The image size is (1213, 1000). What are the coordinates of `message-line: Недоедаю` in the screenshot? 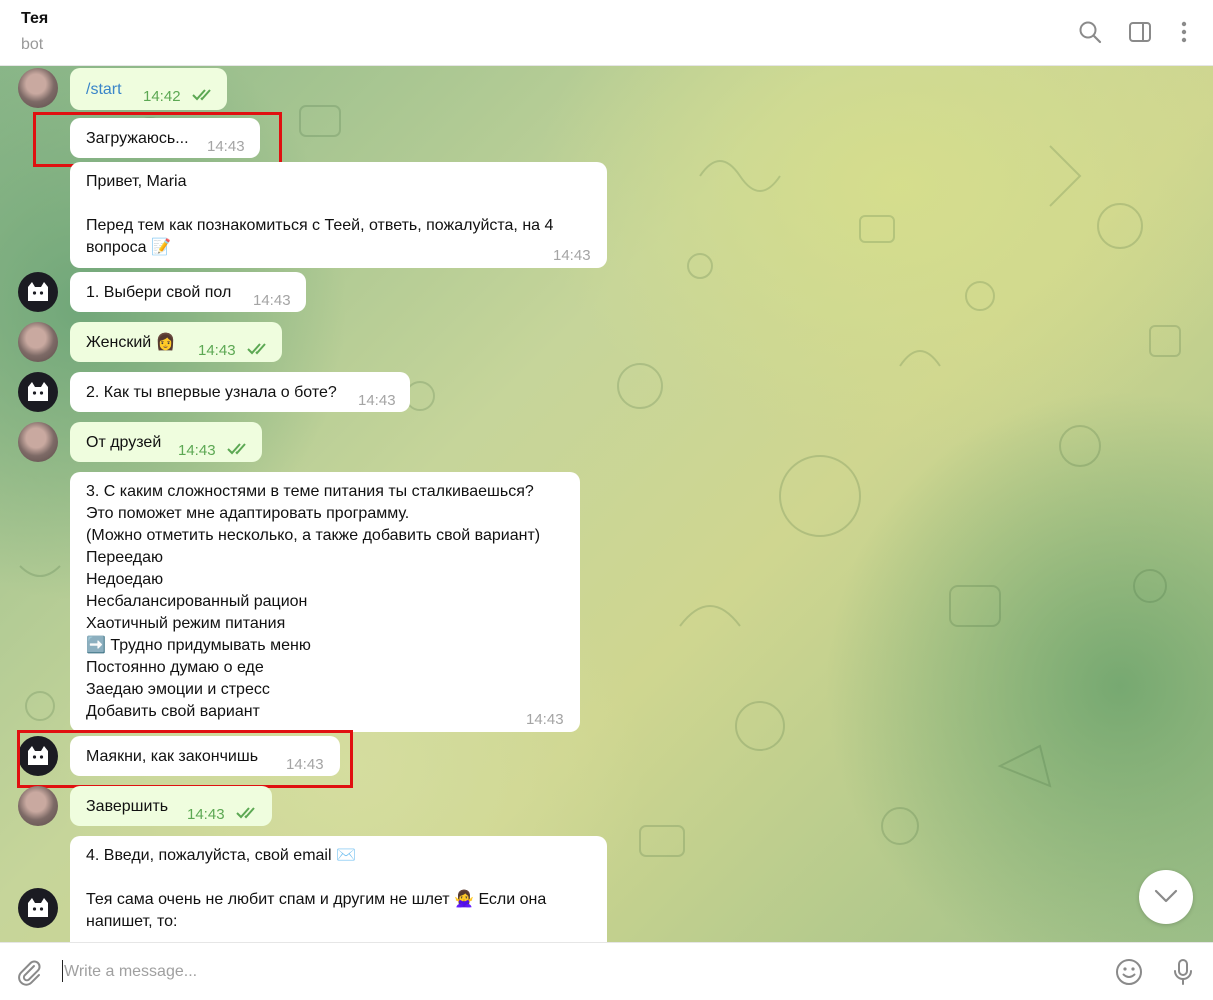 It's located at (125, 579).